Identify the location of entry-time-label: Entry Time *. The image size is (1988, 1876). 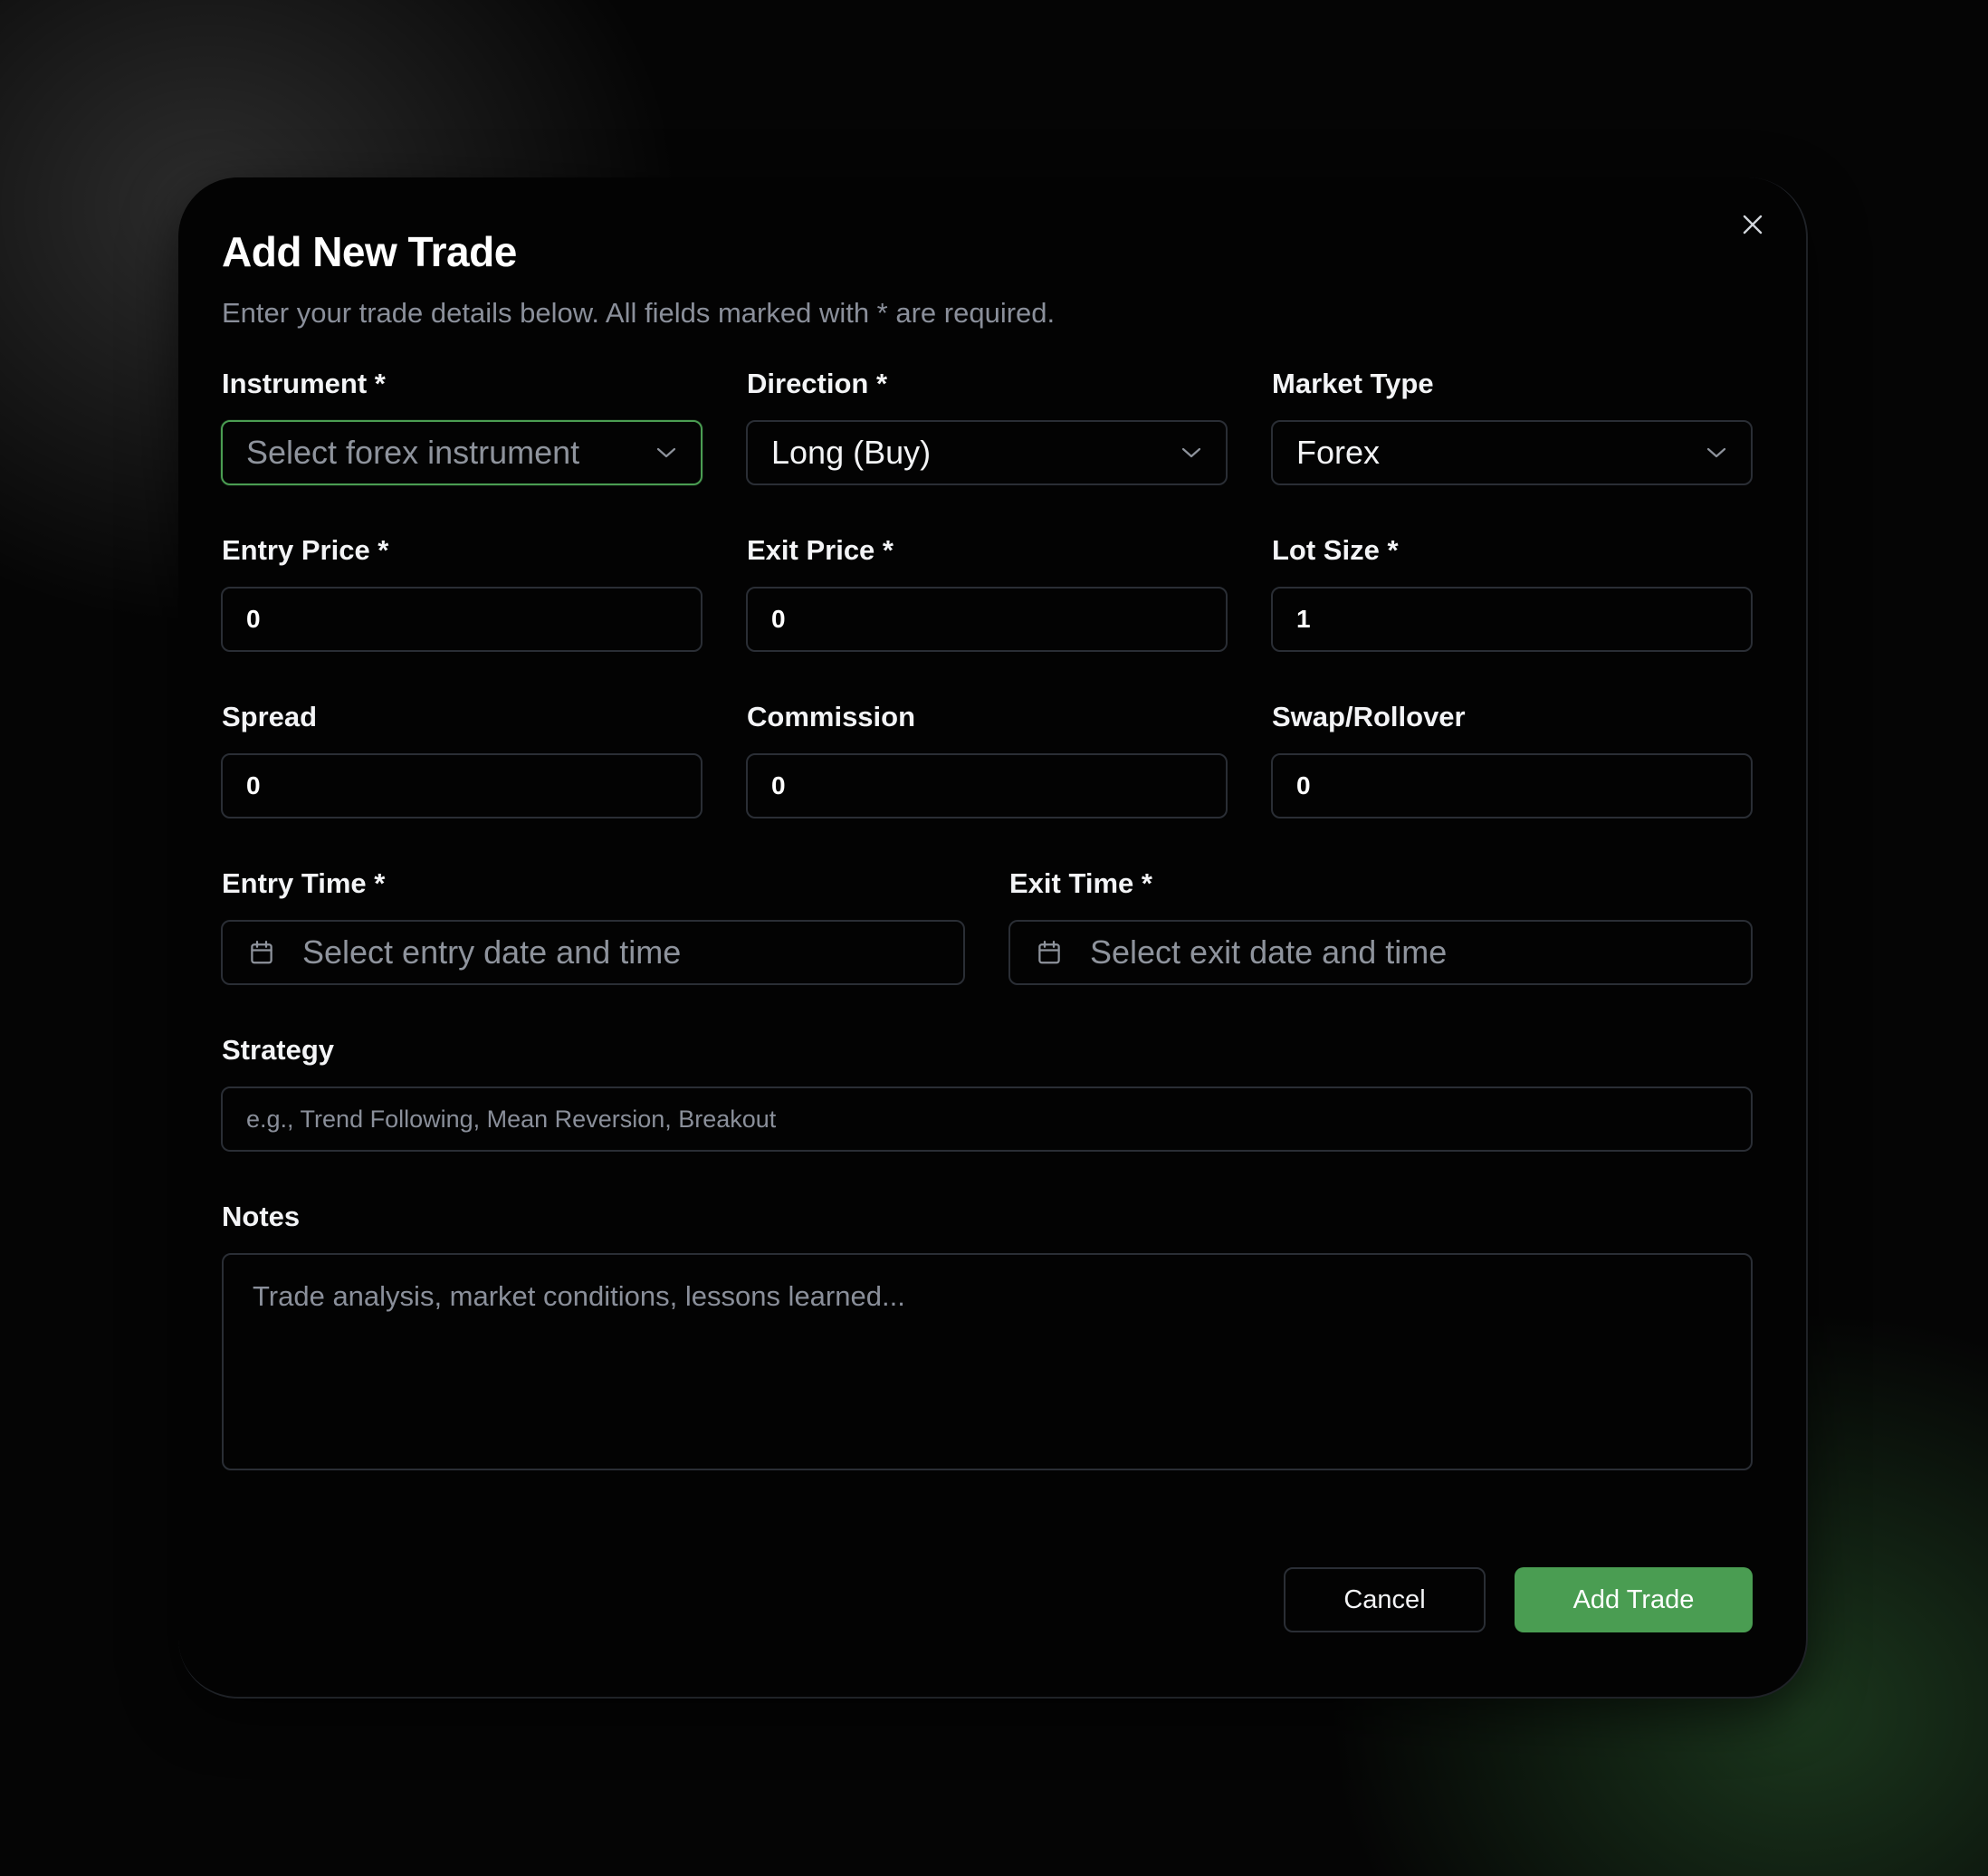
(304, 883).